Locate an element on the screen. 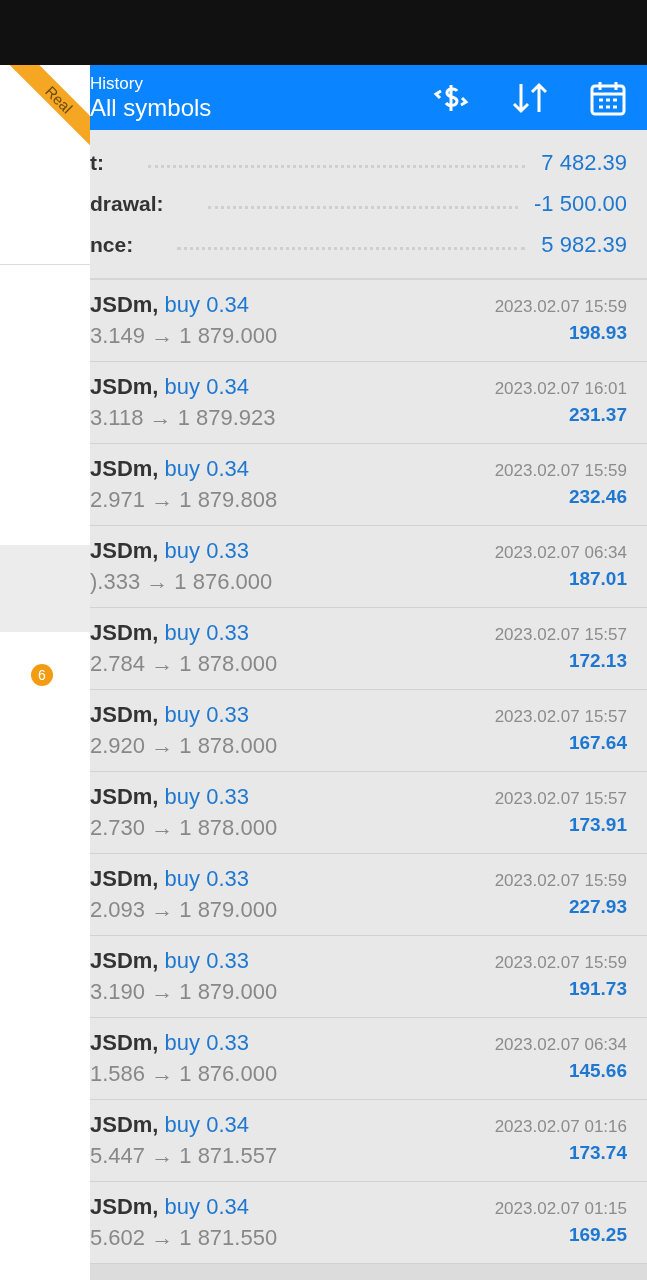 This screenshot has height=1280, width=647. trade-profit: 187.01 is located at coordinates (597, 579).